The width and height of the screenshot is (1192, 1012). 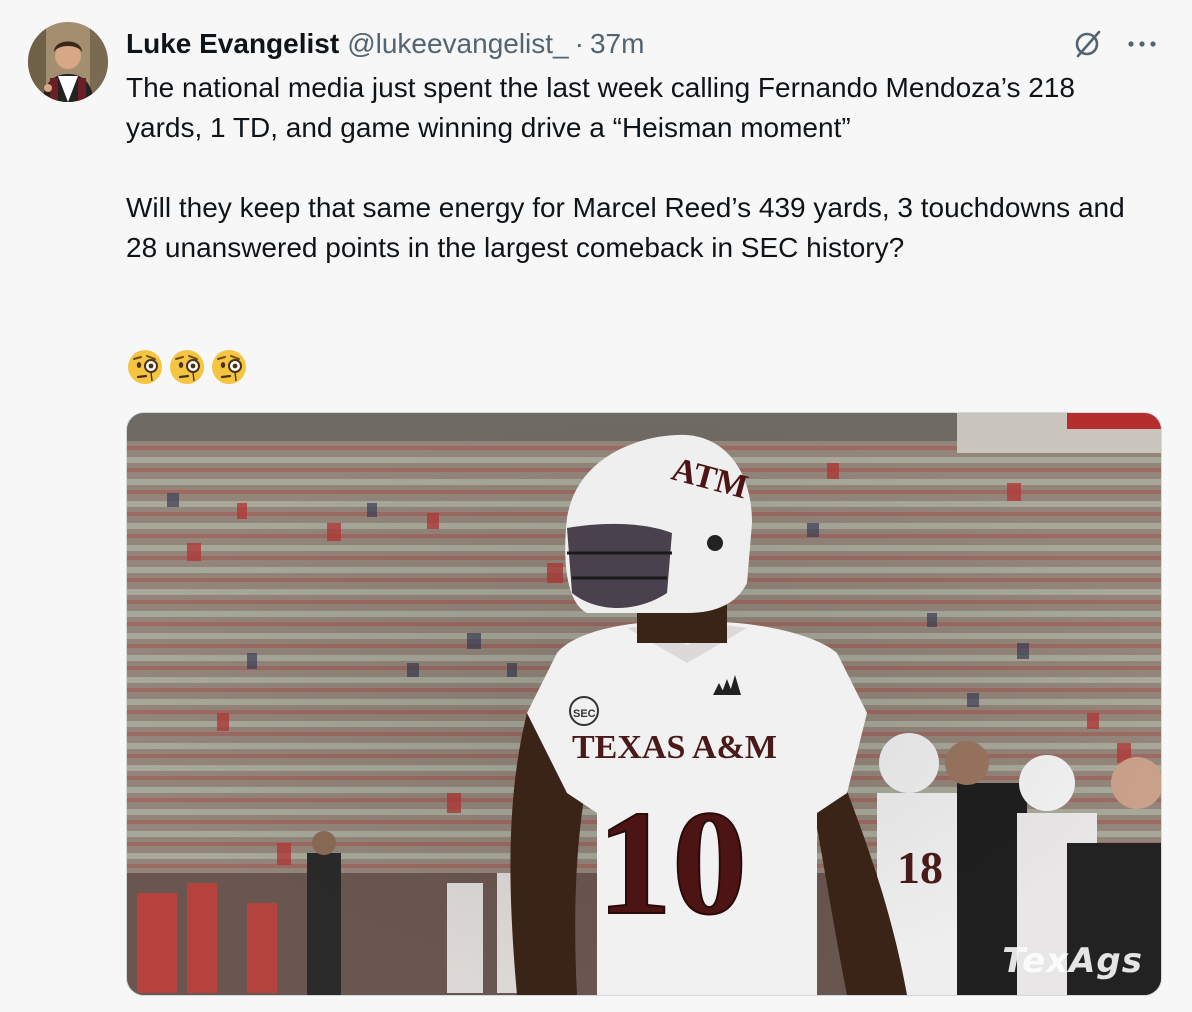 I want to click on avatar-image, so click(x=68, y=62).